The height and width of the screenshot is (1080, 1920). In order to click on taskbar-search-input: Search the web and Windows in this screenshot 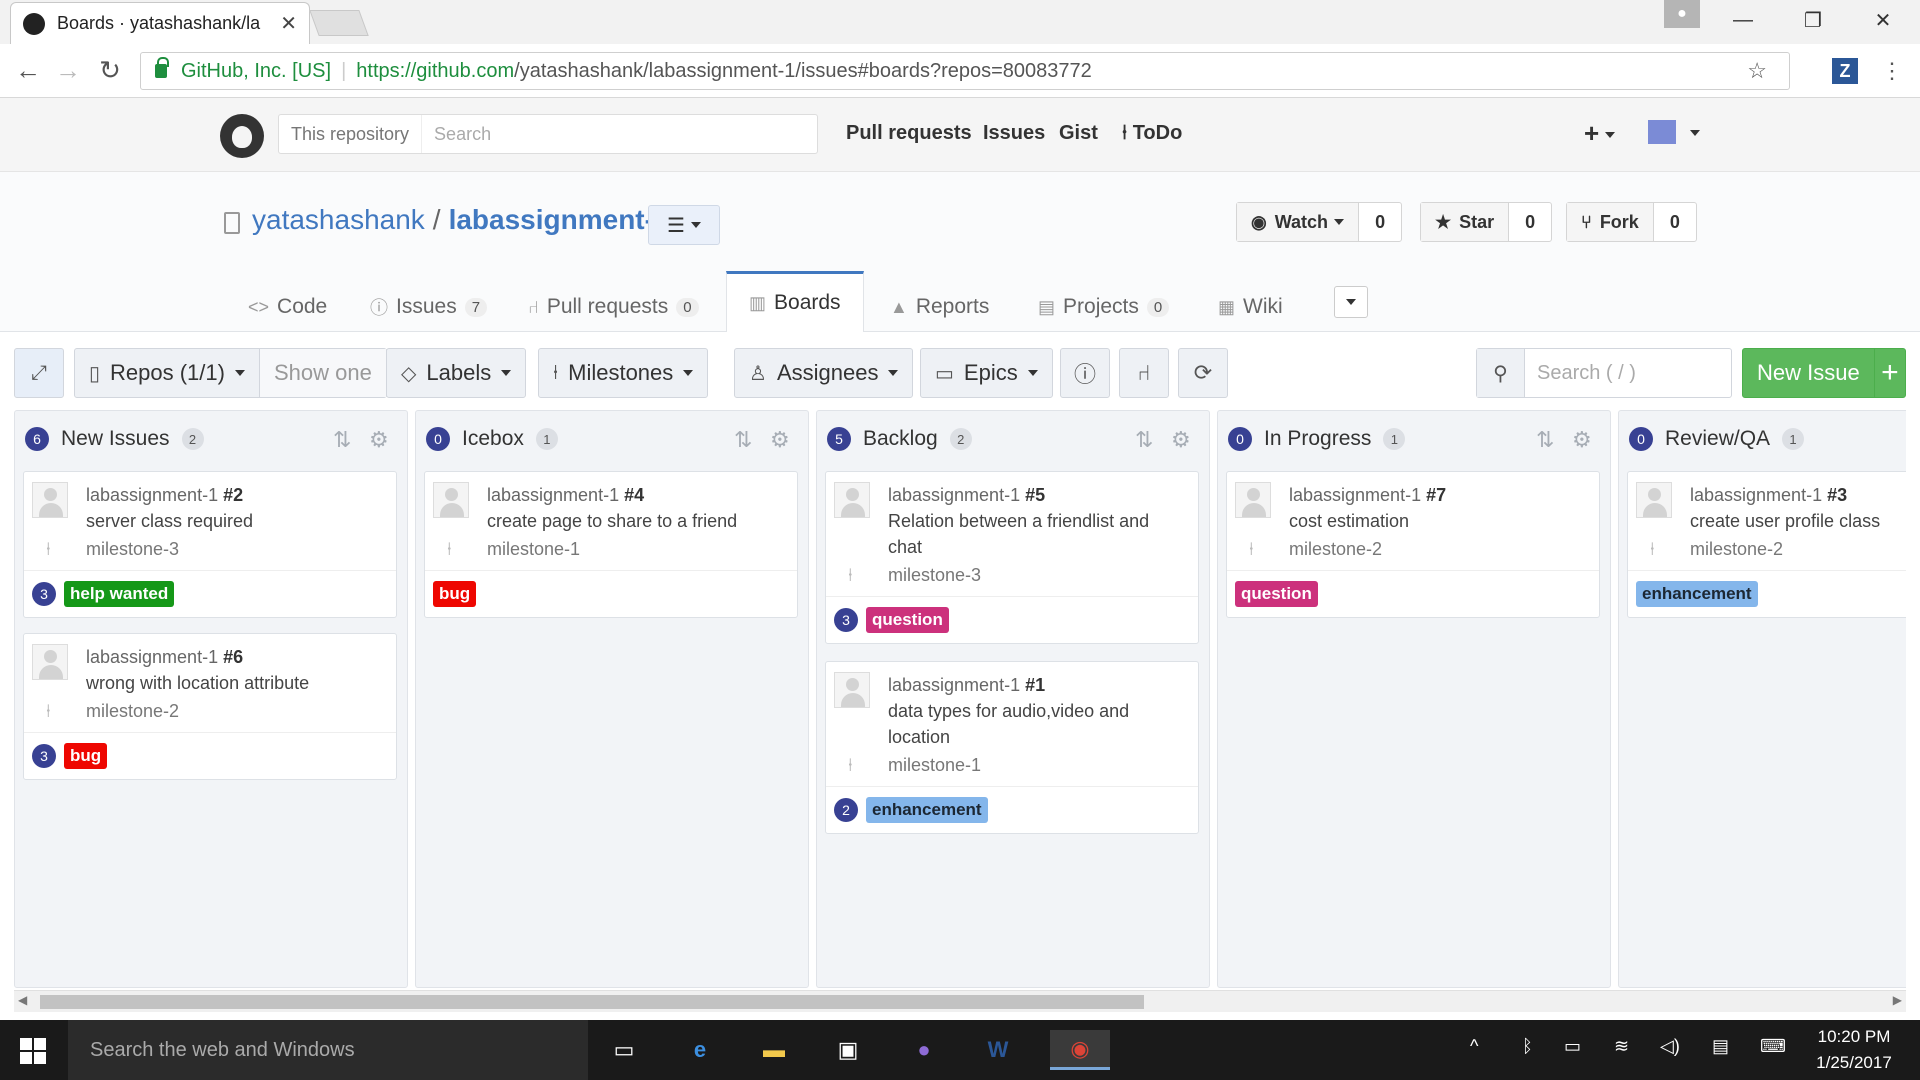, I will do `click(328, 1050)`.